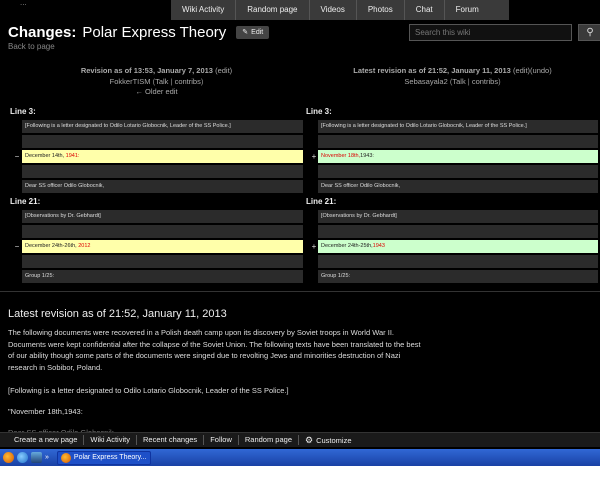  What do you see at coordinates (162, 276) in the screenshot?
I see `left-context-group: Group 1/25:` at bounding box center [162, 276].